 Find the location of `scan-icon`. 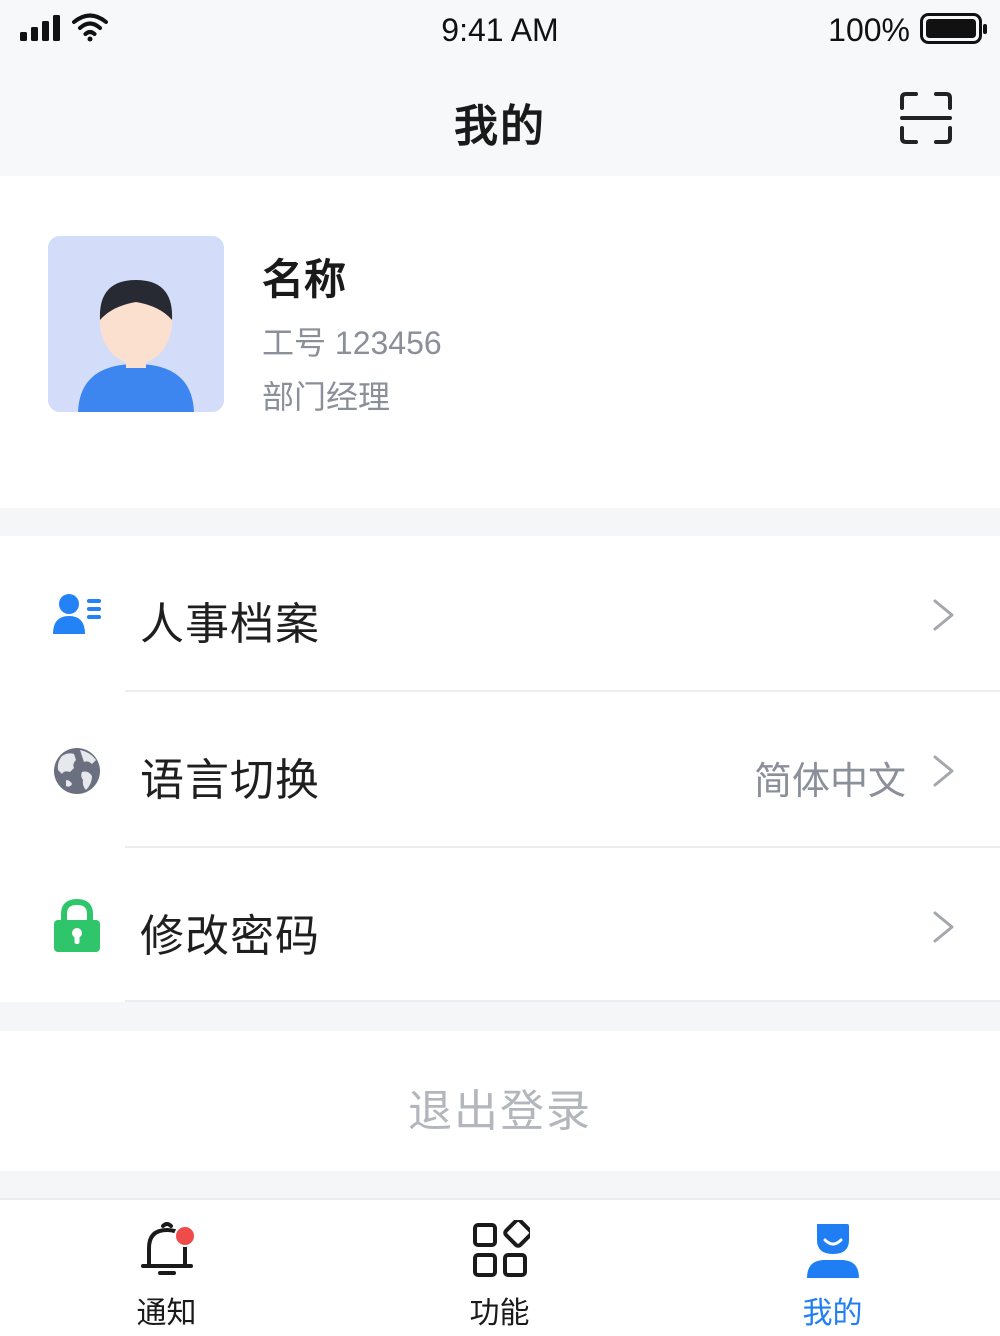

scan-icon is located at coordinates (926, 118).